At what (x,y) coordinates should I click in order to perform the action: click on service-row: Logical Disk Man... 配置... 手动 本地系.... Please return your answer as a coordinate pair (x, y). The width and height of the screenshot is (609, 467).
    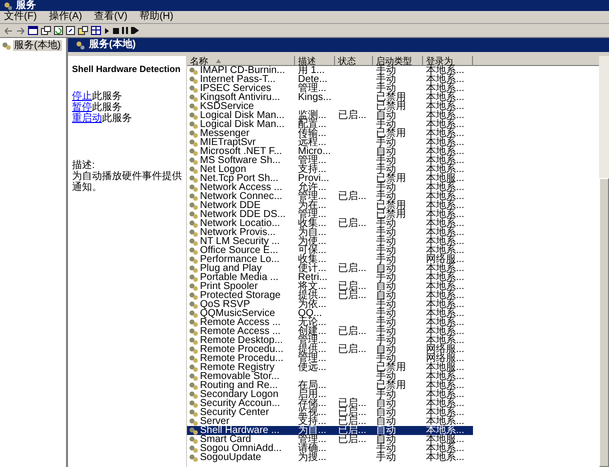
    Looking at the image, I should click on (330, 124).